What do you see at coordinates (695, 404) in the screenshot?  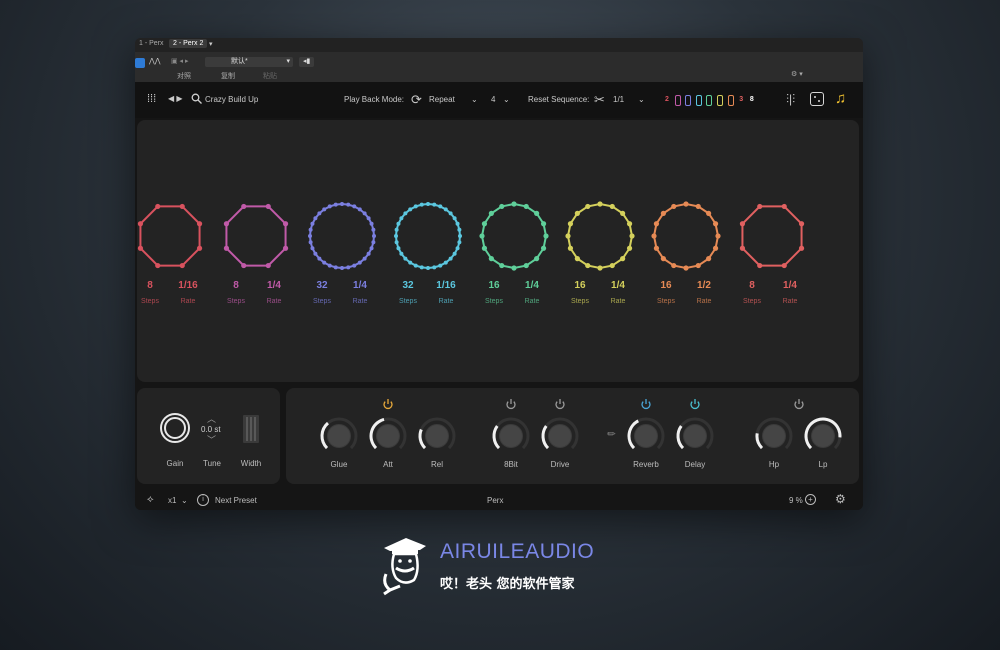 I see `power-icon` at bounding box center [695, 404].